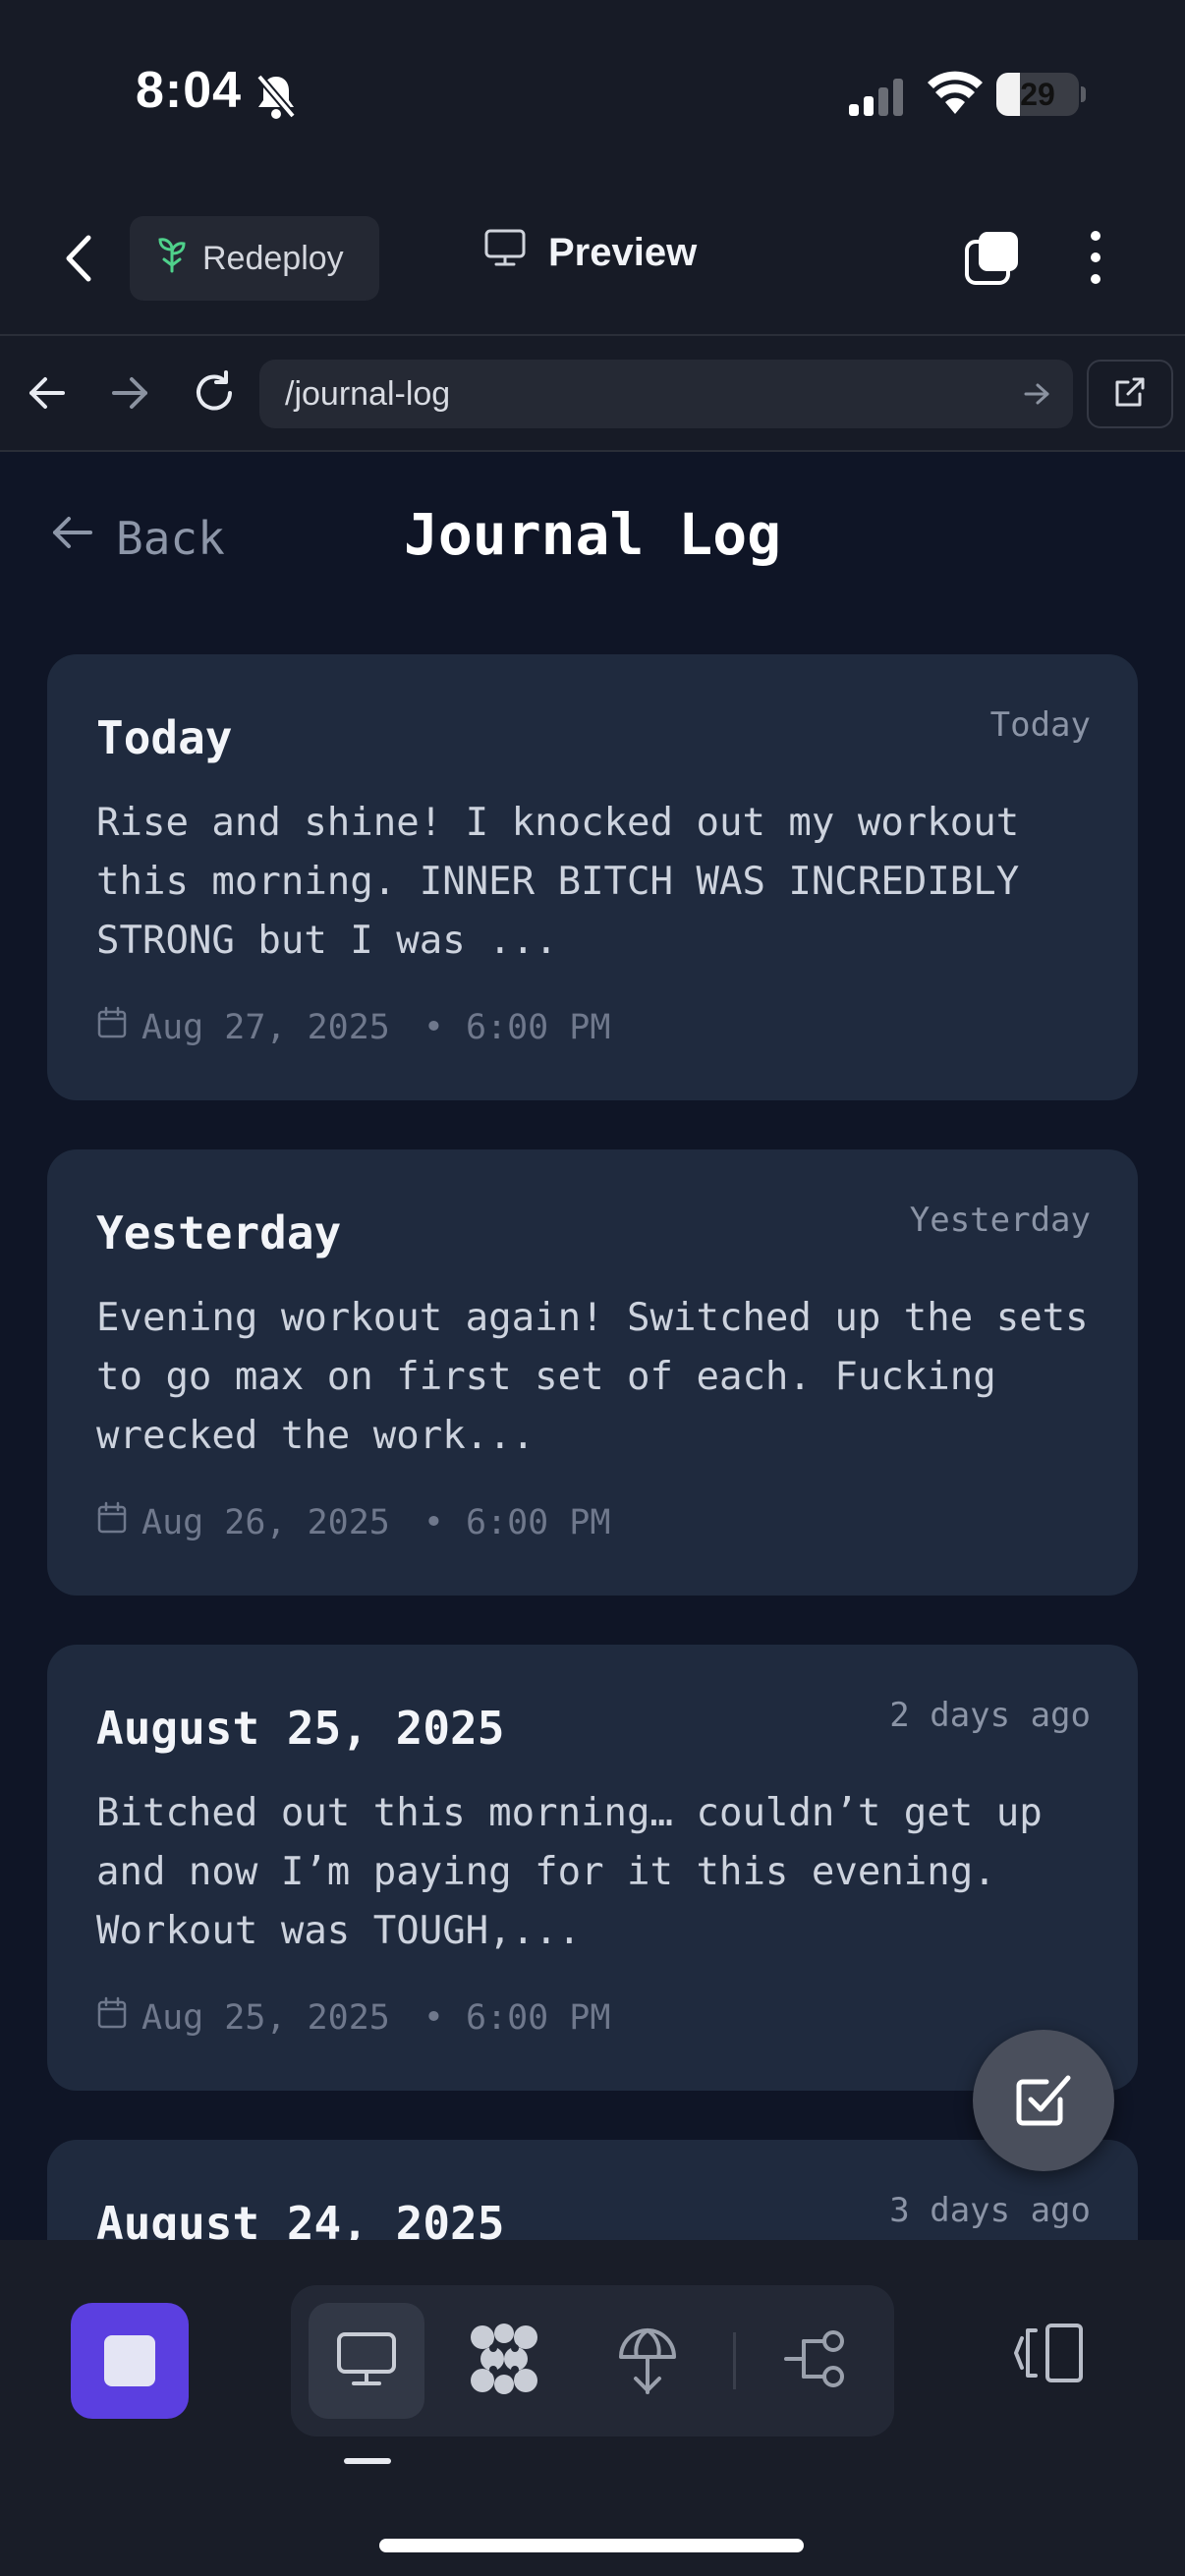 The image size is (1185, 2576). I want to click on entry-title: August 25, 2025, so click(301, 1728).